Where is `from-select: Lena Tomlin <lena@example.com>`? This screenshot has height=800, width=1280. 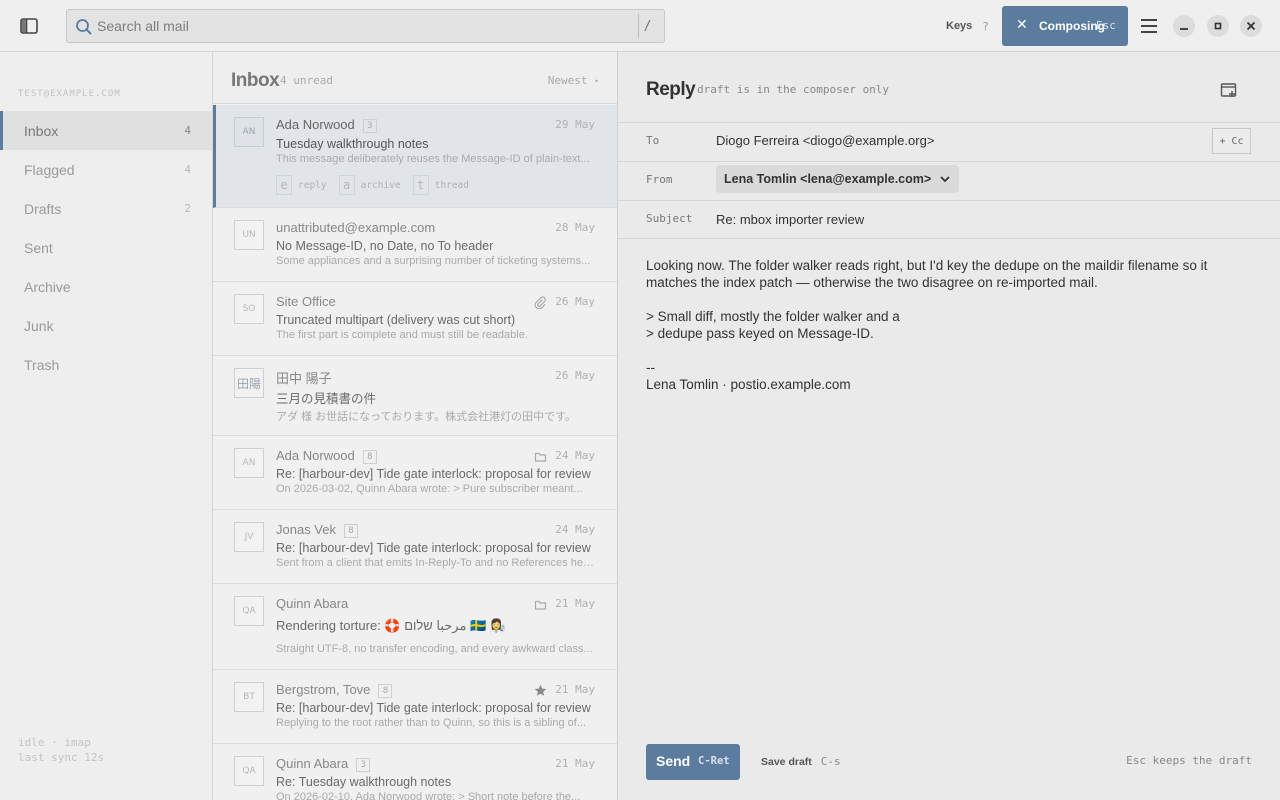 from-select: Lena Tomlin <lena@example.com> is located at coordinates (838, 179).